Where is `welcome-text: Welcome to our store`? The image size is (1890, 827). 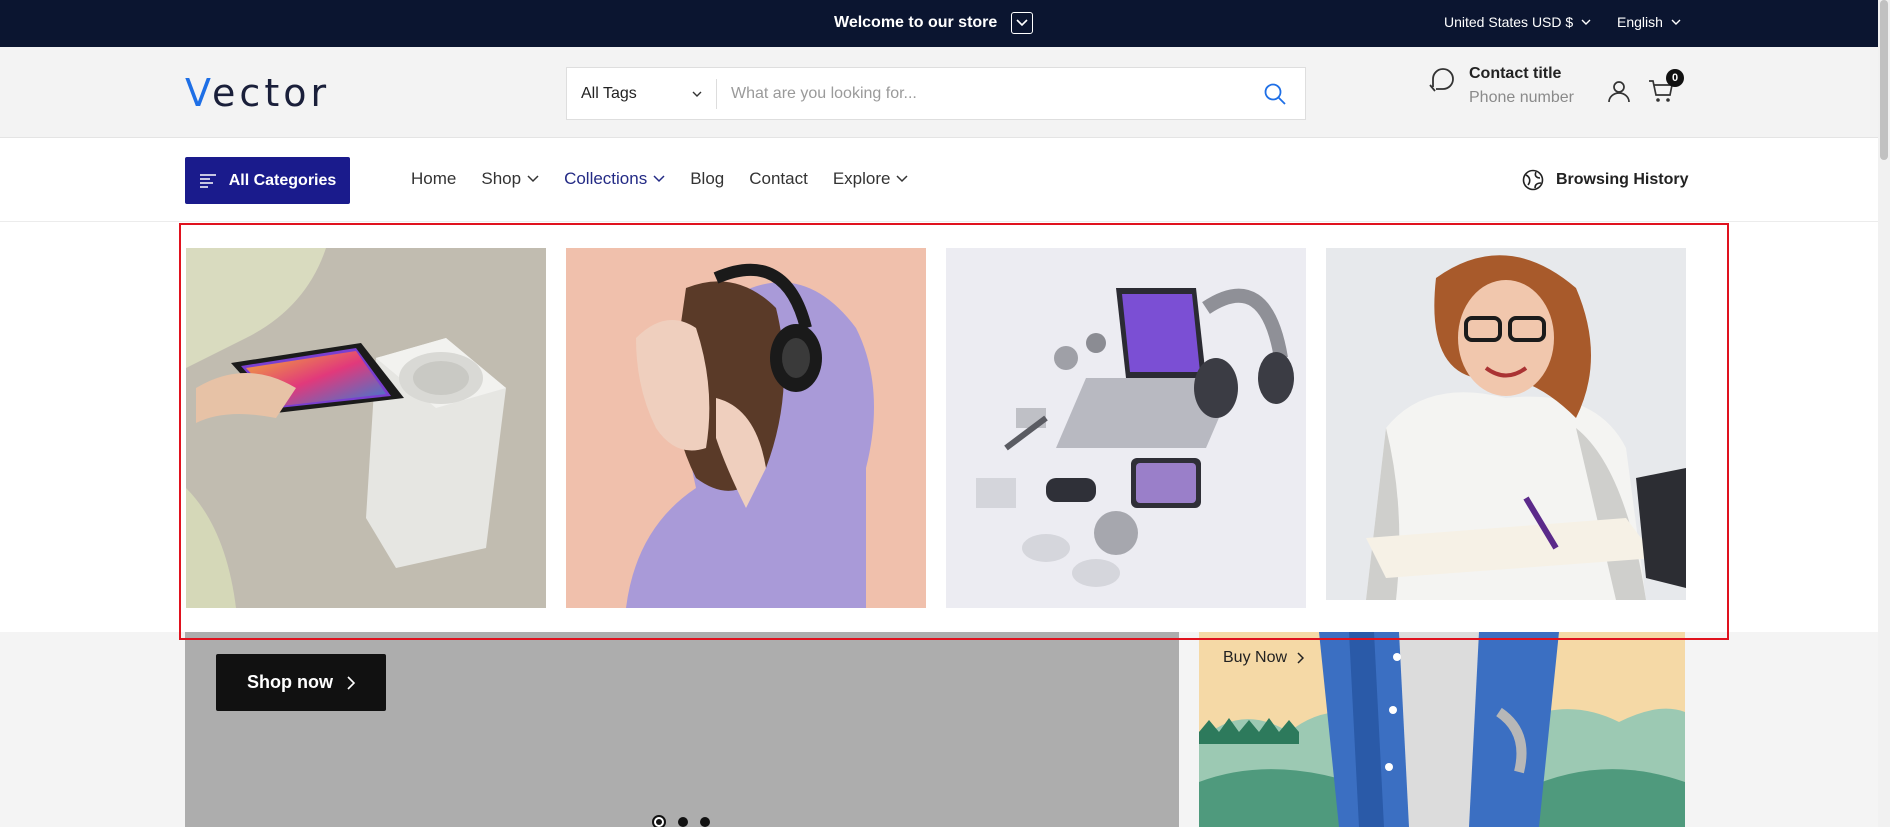 welcome-text: Welcome to our store is located at coordinates (916, 22).